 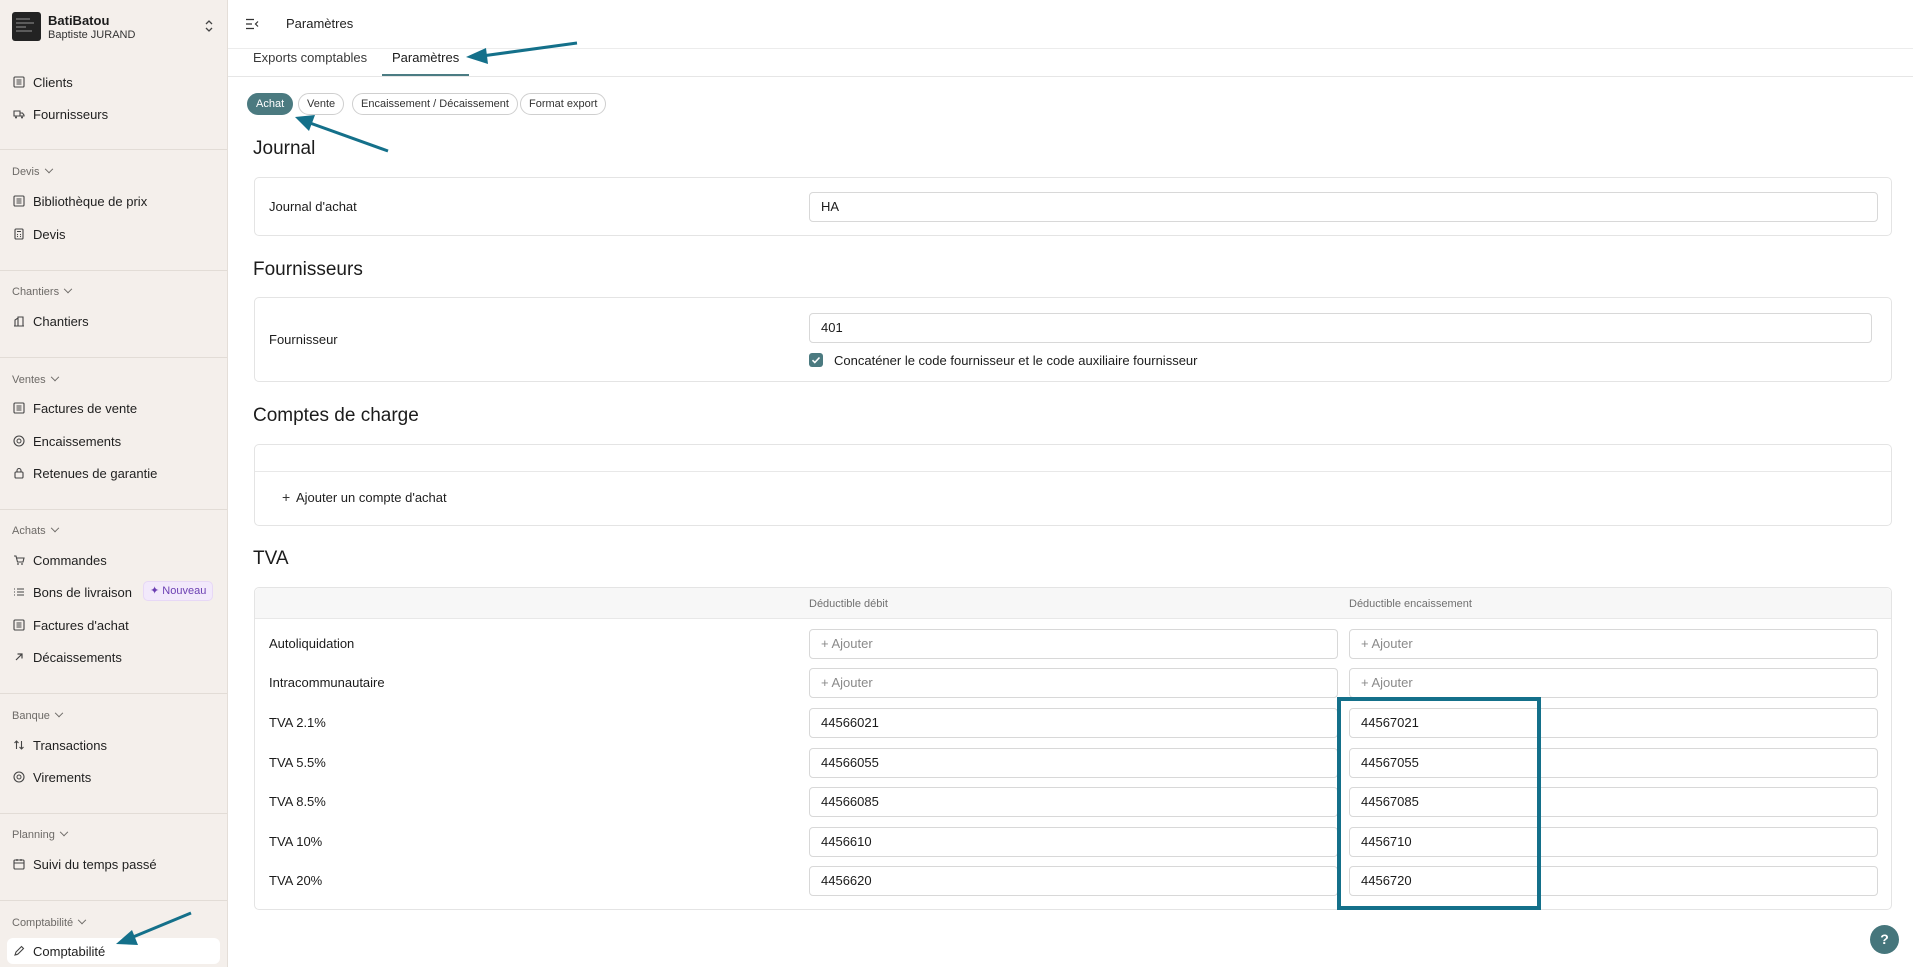 I want to click on tab-parametres: Paramètres, so click(x=426, y=63).